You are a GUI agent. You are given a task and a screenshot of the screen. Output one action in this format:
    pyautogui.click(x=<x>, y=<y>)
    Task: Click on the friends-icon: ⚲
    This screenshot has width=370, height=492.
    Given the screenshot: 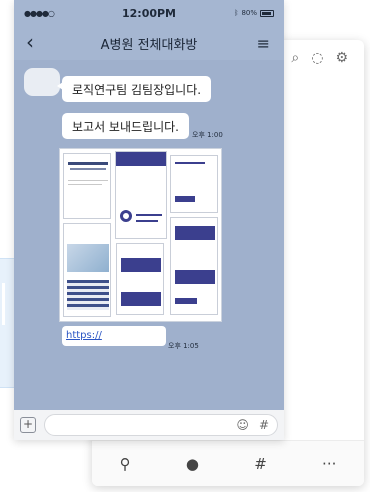 What is the action you would take?
    pyautogui.click(x=125, y=464)
    